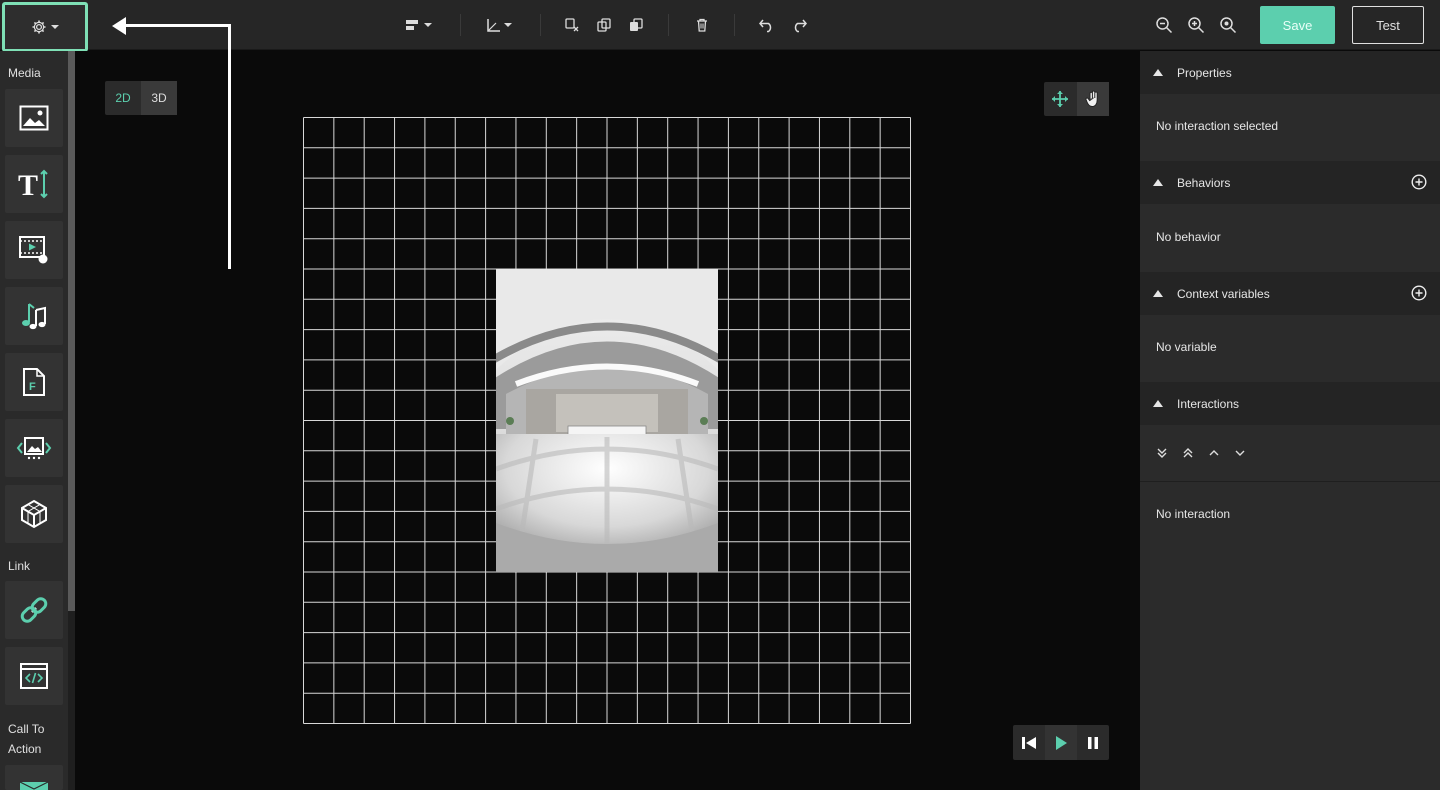 The width and height of the screenshot is (1440, 790). Describe the element at coordinates (1201, 453) in the screenshot. I see `interaction-order-controls` at that location.